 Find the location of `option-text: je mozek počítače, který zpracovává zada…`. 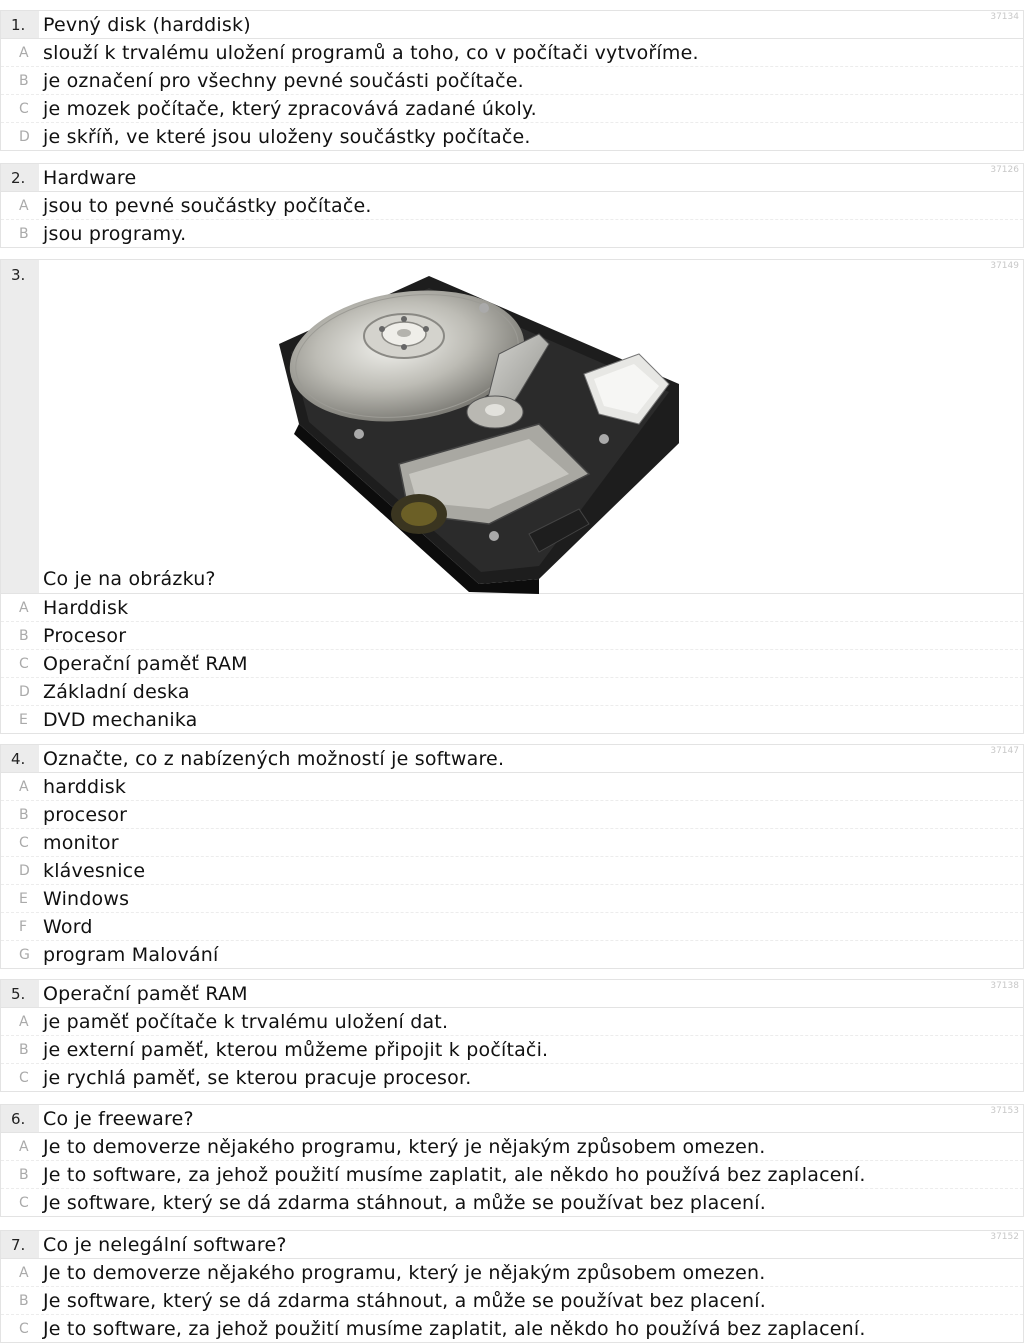

option-text: je mozek počítače, který zpracovává zada… is located at coordinates (290, 108).